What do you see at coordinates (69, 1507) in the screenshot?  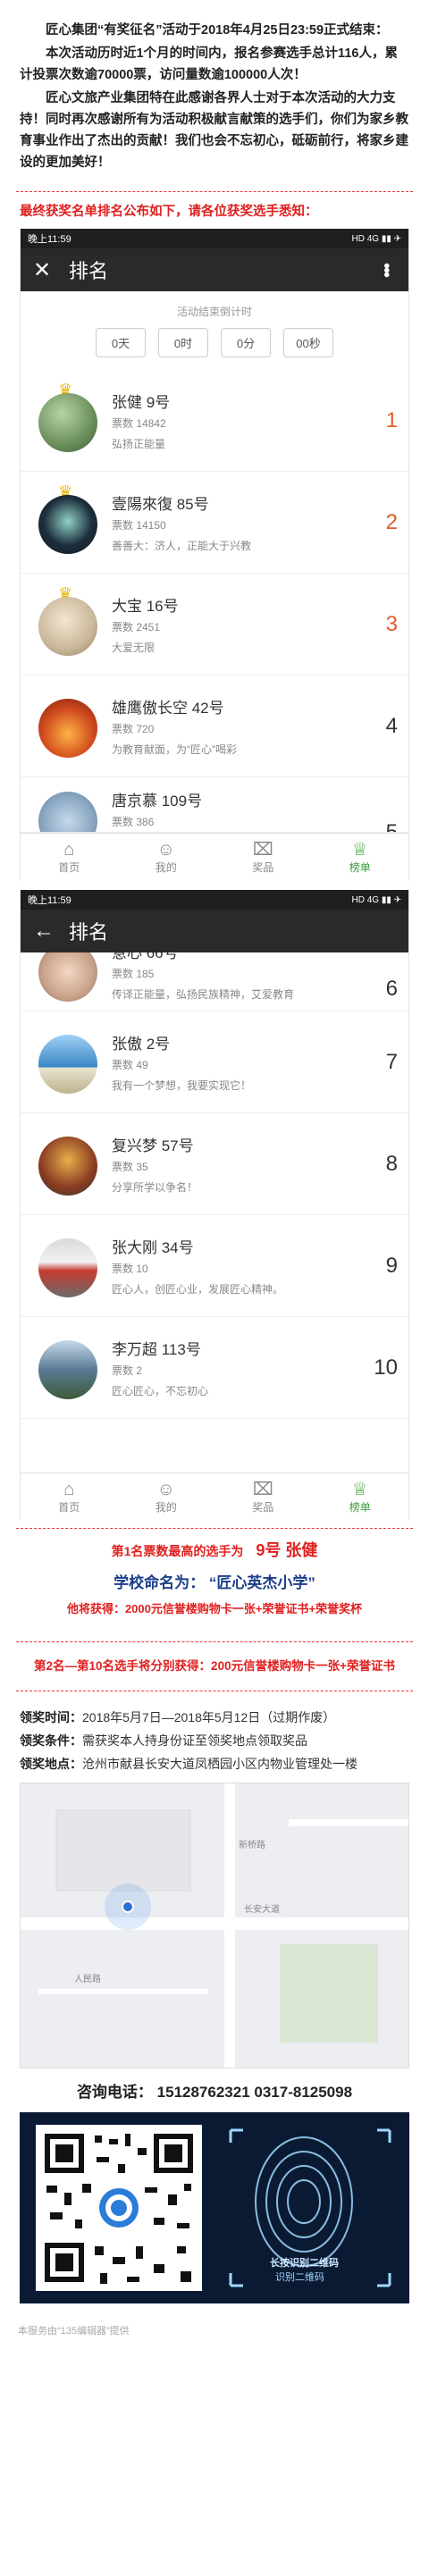 I see `tab-label: 首页` at bounding box center [69, 1507].